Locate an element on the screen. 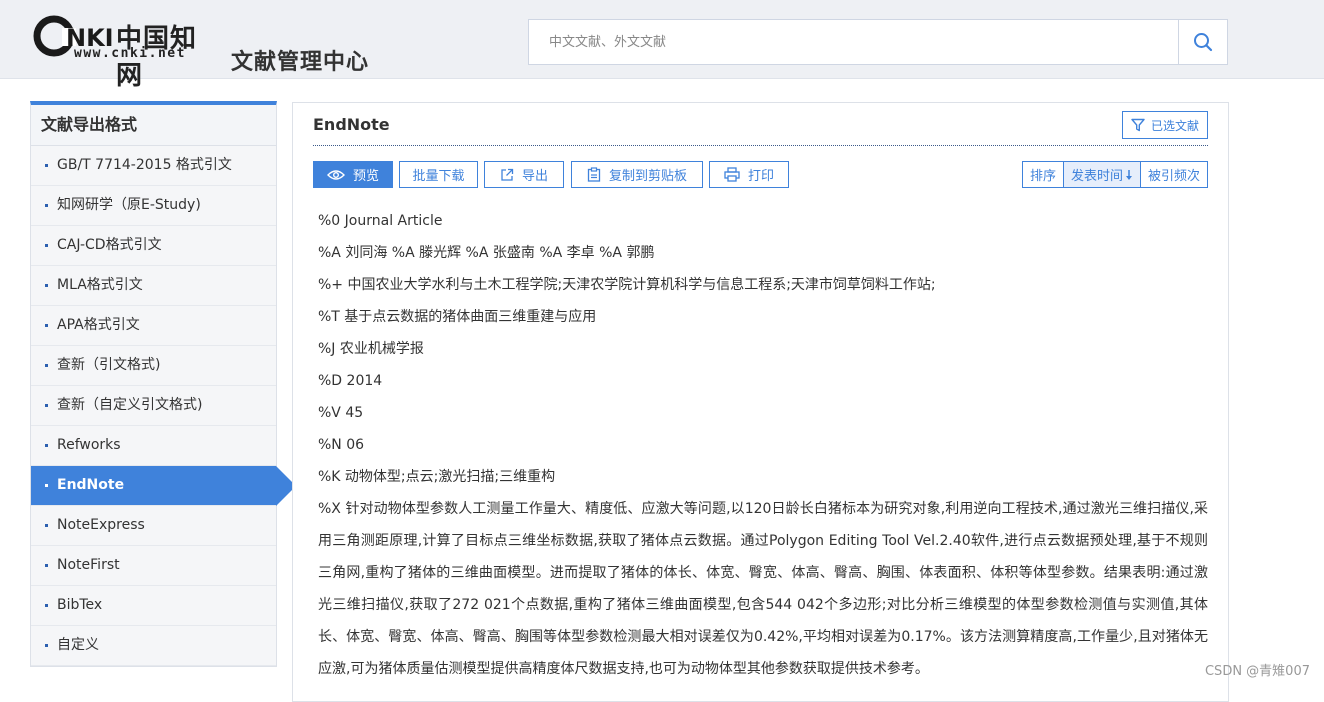 The image size is (1324, 702). sidebar-item-label: 查新（引文格式) is located at coordinates (109, 365).